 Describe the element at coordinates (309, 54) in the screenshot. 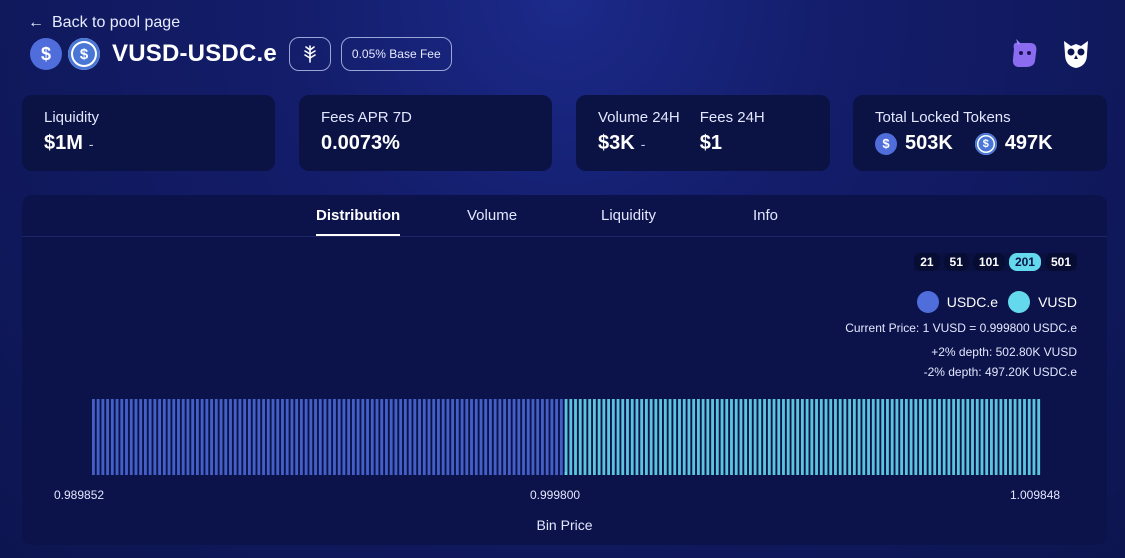

I see `pool-version-badge` at that location.